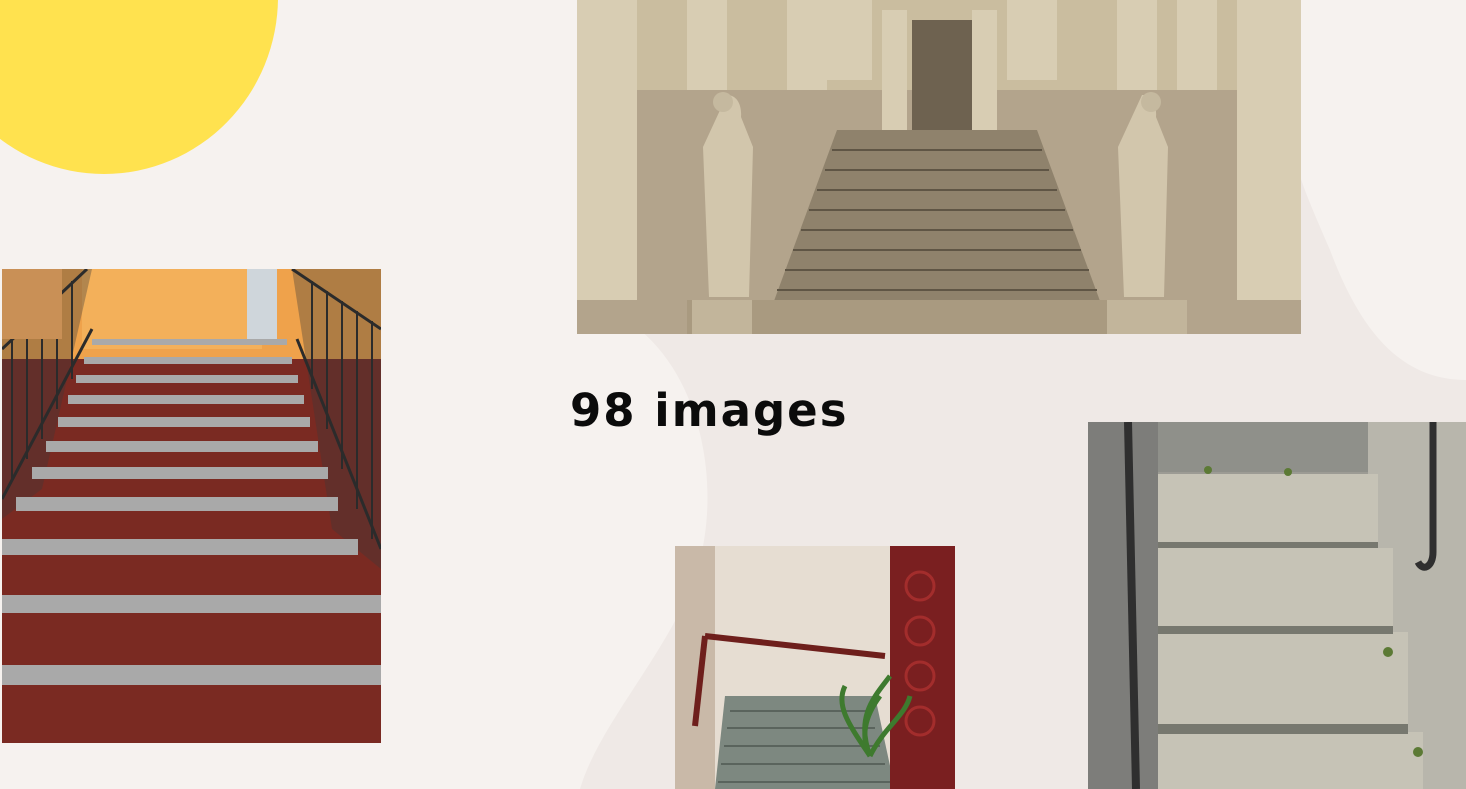 The height and width of the screenshot is (789, 1466). I want to click on stone-steps-railing-photo, so click(1277, 605).